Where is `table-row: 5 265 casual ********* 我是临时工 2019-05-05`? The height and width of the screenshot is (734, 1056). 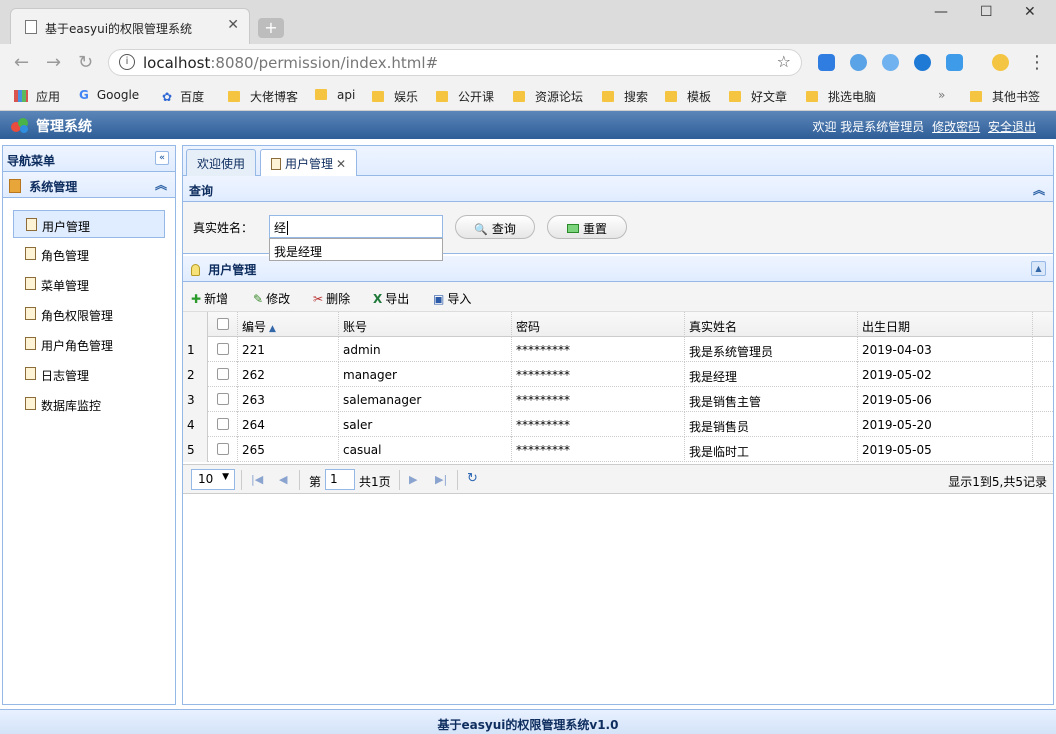 table-row: 5 265 casual ********* 我是临时工 2019-05-05 is located at coordinates (618, 449).